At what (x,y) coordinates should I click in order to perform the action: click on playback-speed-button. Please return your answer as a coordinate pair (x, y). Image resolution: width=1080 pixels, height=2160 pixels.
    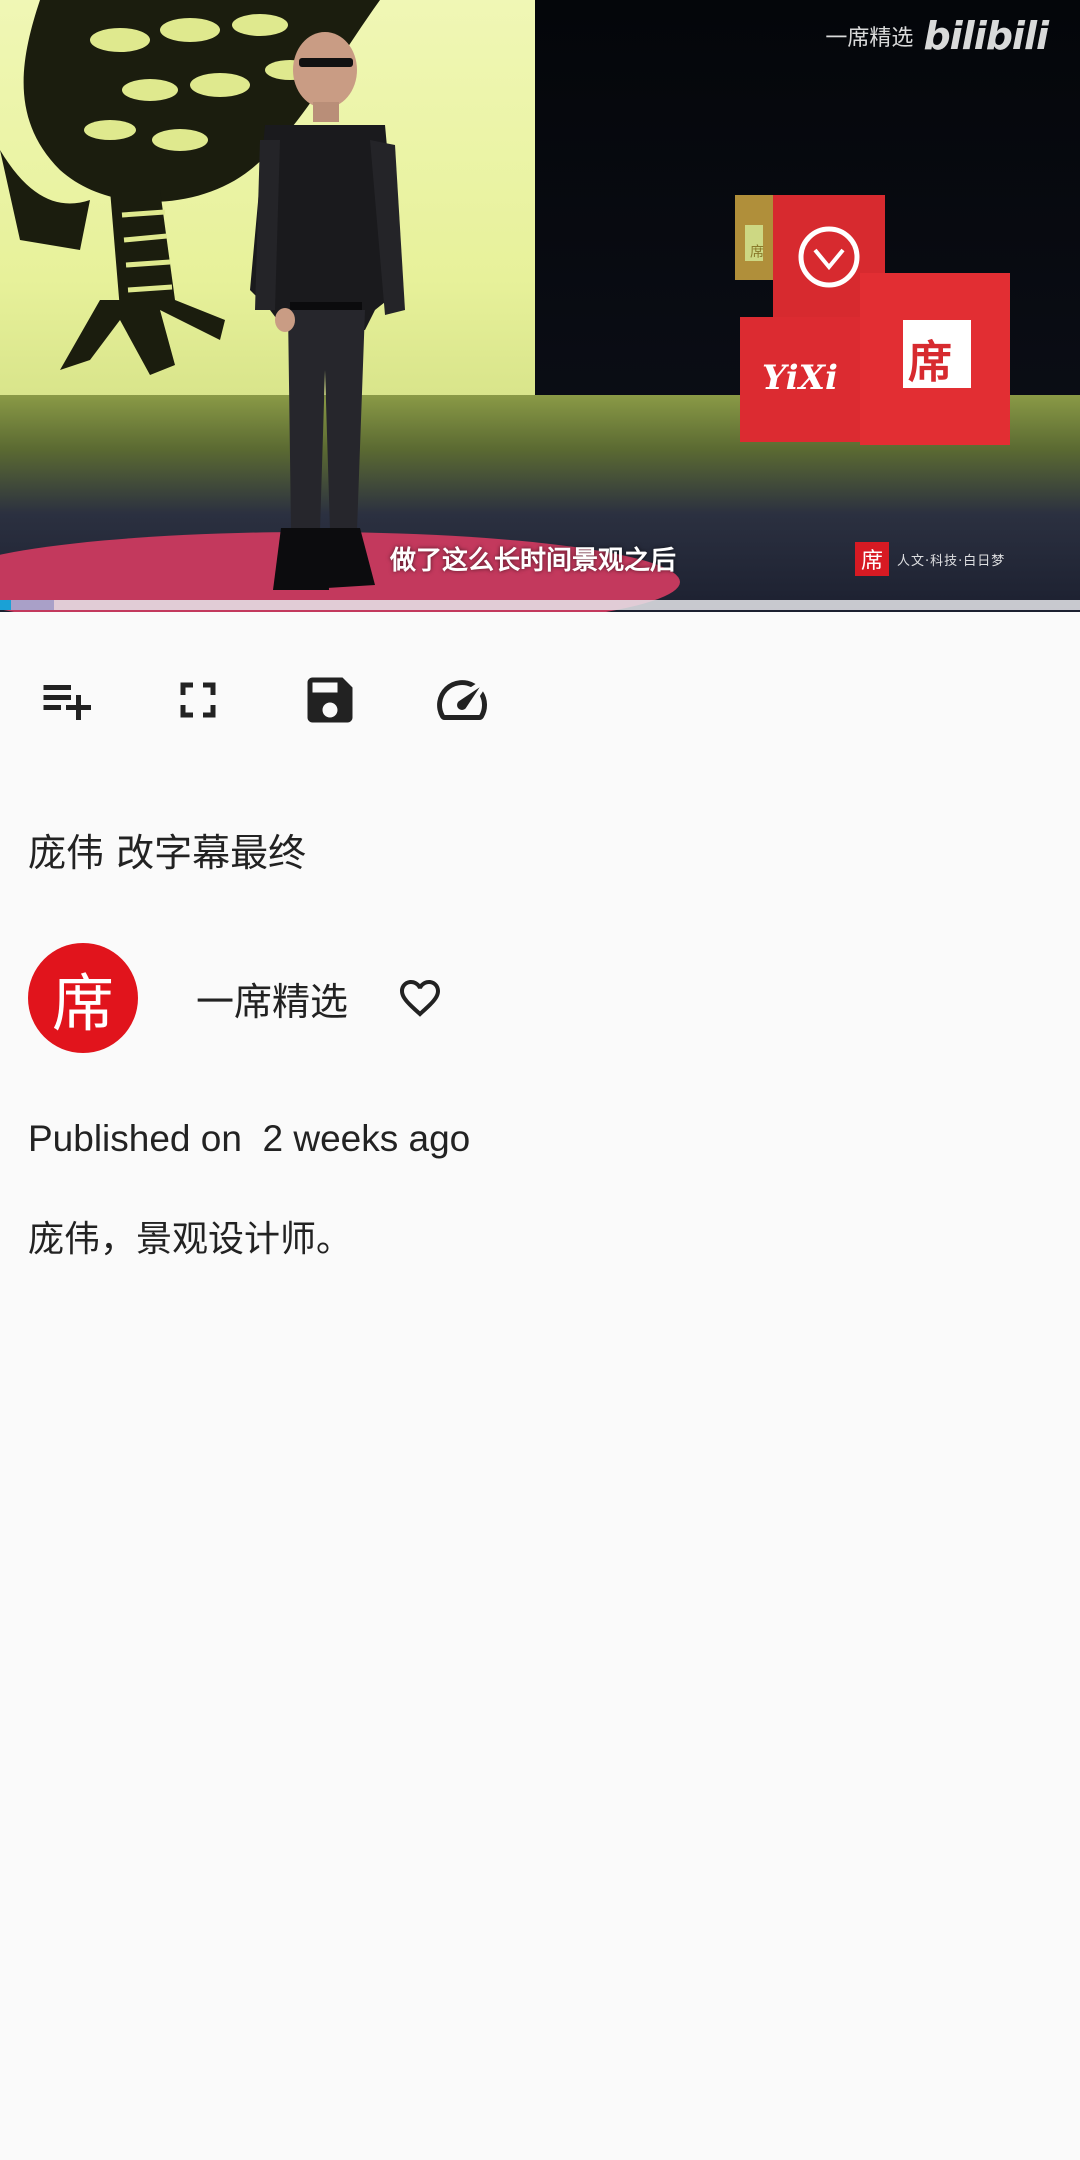
    Looking at the image, I should click on (462, 700).